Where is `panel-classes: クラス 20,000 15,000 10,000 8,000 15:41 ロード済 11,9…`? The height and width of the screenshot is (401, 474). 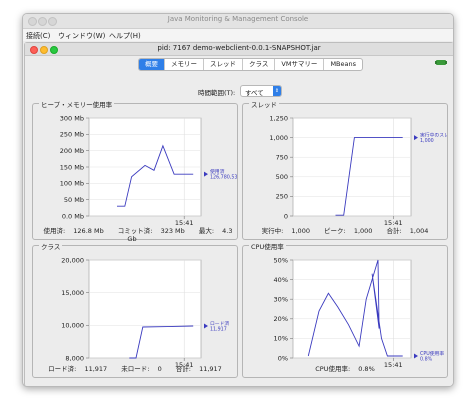
panel-classes: クラス 20,000 15,000 10,000 8,000 15:41 ロード済 11,9… is located at coordinates (135, 309).